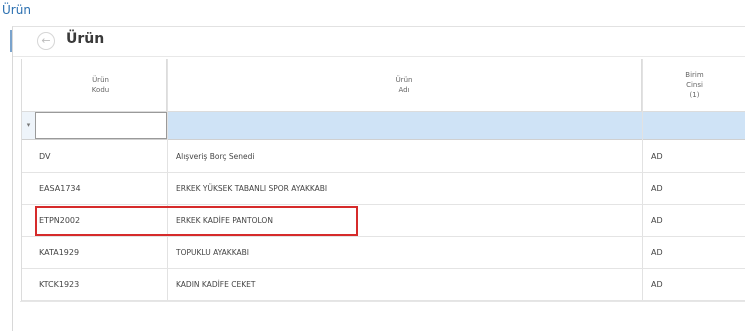 Image resolution: width=745 pixels, height=331 pixels. What do you see at coordinates (101, 85) in the screenshot?
I see `column-header-product-code: Ürün Kodu` at bounding box center [101, 85].